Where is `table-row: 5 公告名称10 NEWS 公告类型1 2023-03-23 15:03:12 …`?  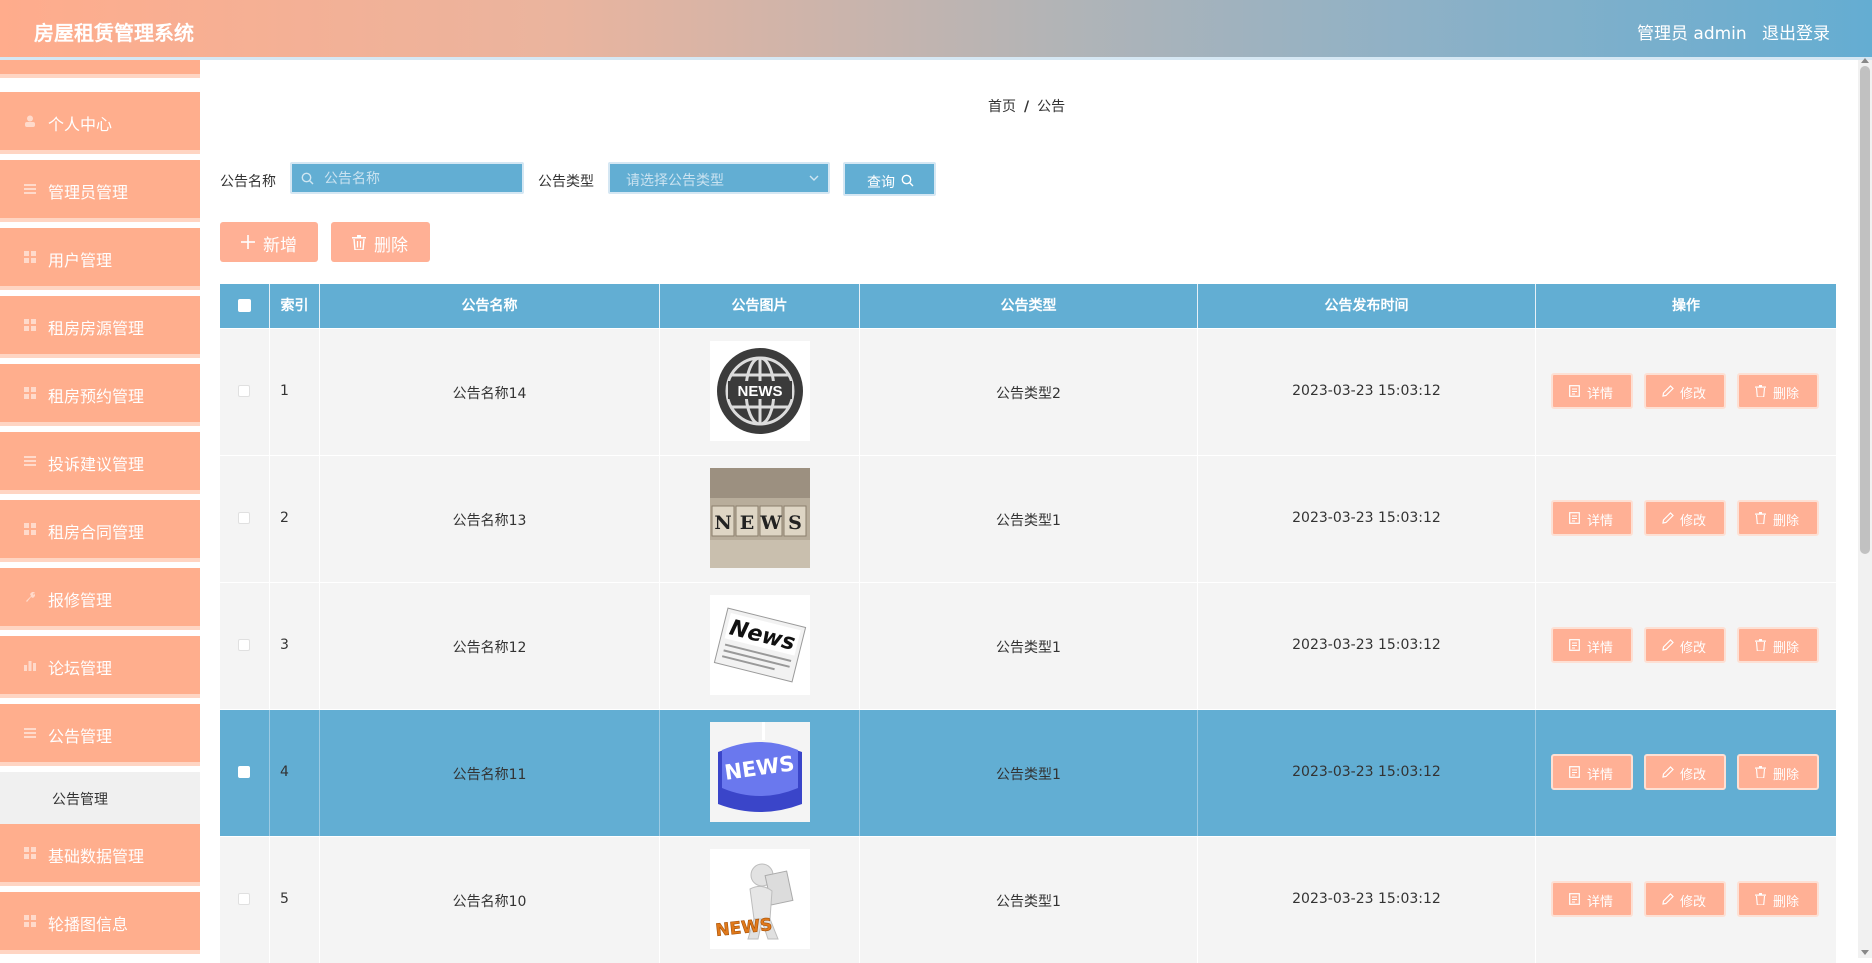 table-row: 5 公告名称10 NEWS 公告类型1 2023-03-23 15:03:12 … is located at coordinates (1028, 899).